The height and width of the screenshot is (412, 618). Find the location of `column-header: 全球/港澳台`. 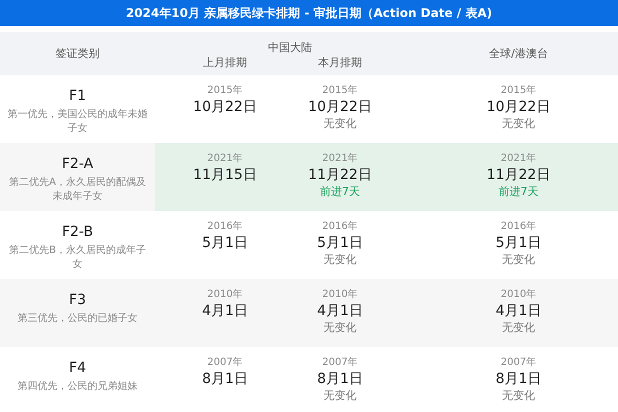

column-header: 全球/港澳台 is located at coordinates (518, 53).